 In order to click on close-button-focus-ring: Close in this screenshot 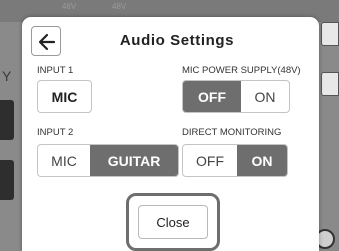, I will do `click(173, 222)`.